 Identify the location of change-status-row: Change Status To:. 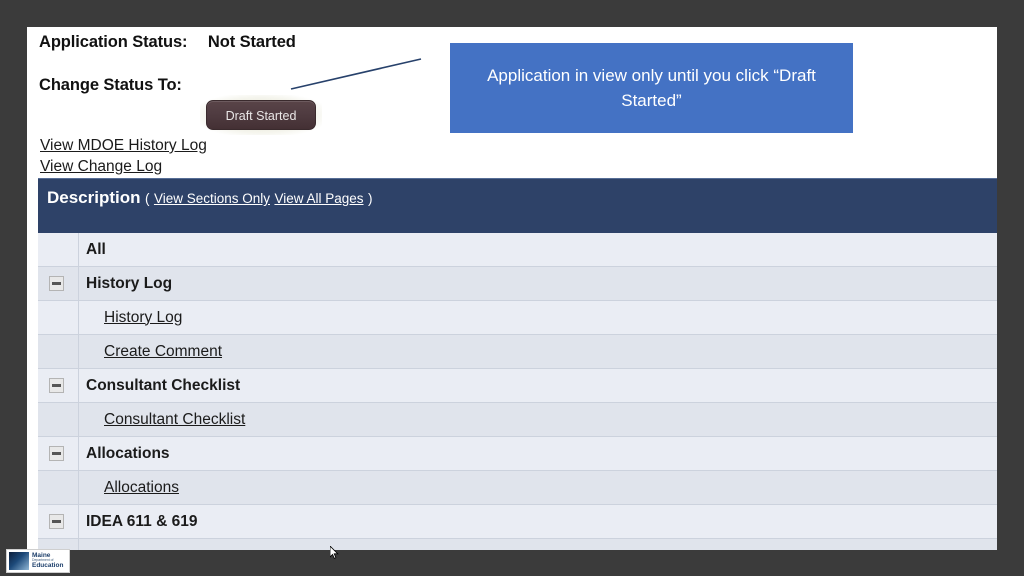
(110, 85).